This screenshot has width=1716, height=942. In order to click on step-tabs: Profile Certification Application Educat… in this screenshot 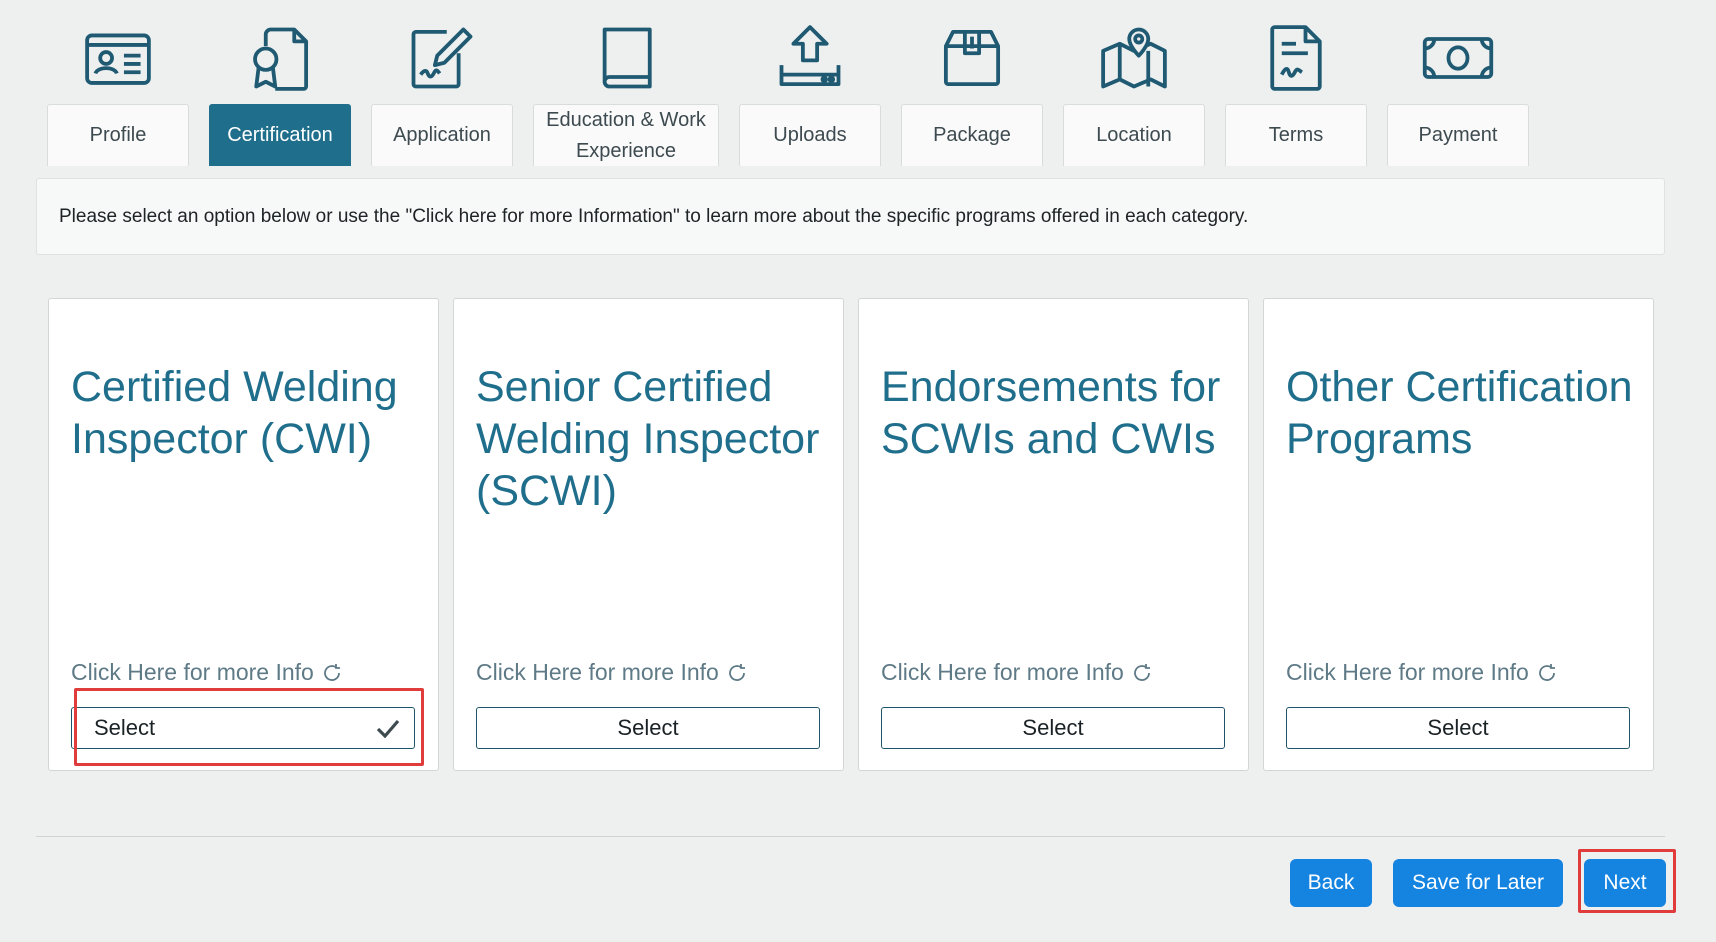, I will do `click(788, 92)`.